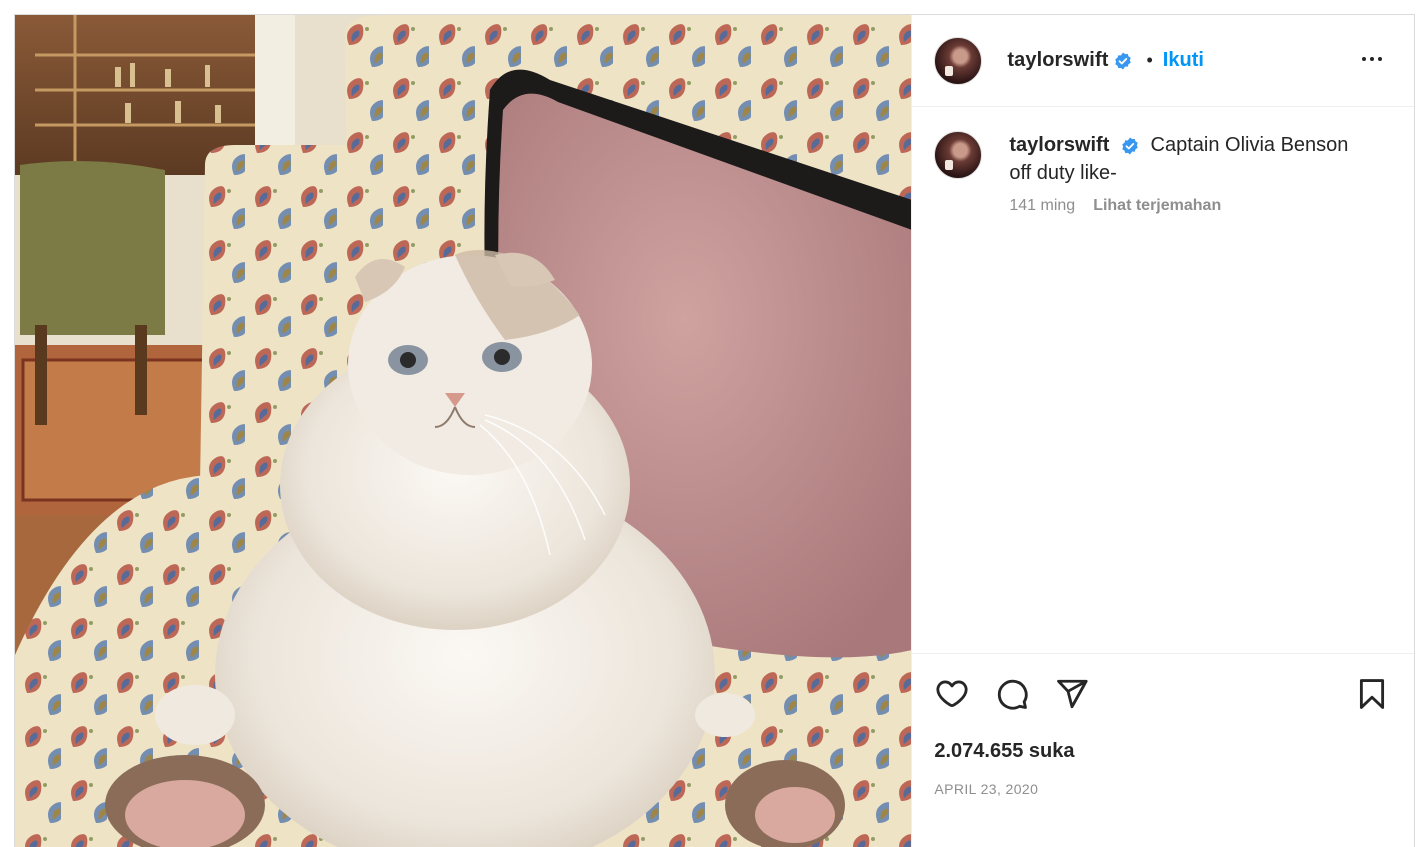  What do you see at coordinates (1059, 145) in the screenshot?
I see `caption-username: taylorswift` at bounding box center [1059, 145].